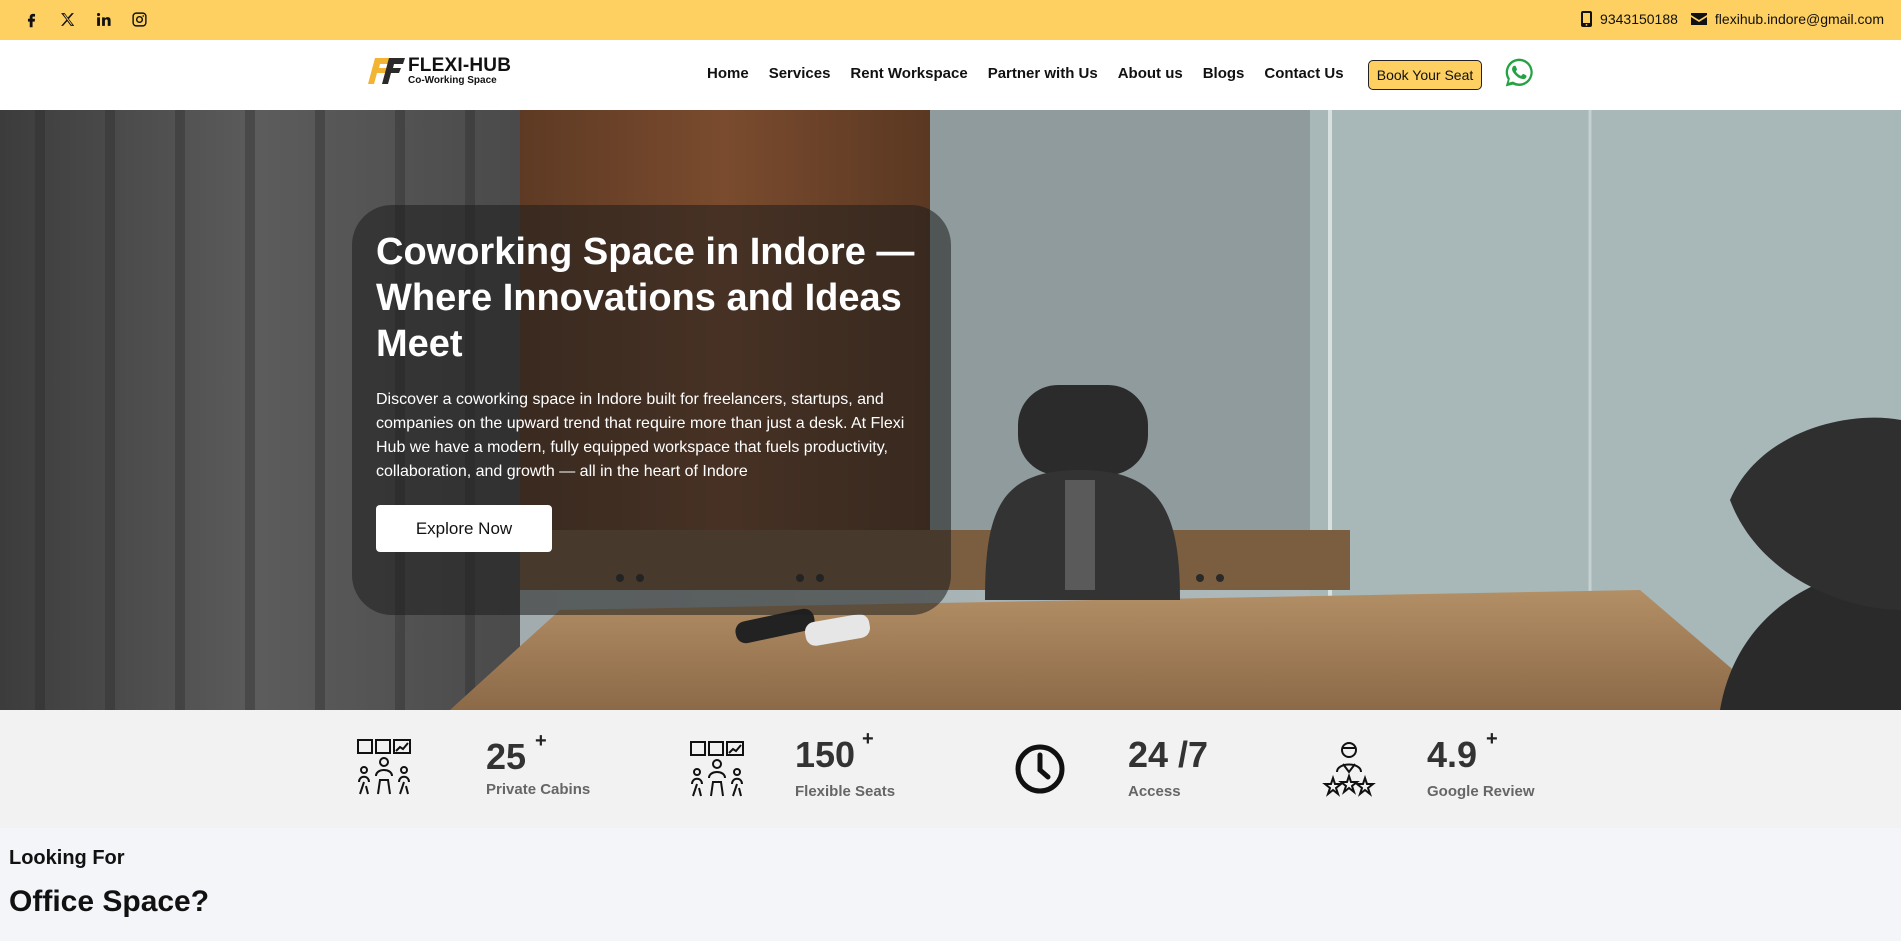 The height and width of the screenshot is (941, 1901). Describe the element at coordinates (1303, 73) in the screenshot. I see `nav-contact-us: Contact Us` at that location.